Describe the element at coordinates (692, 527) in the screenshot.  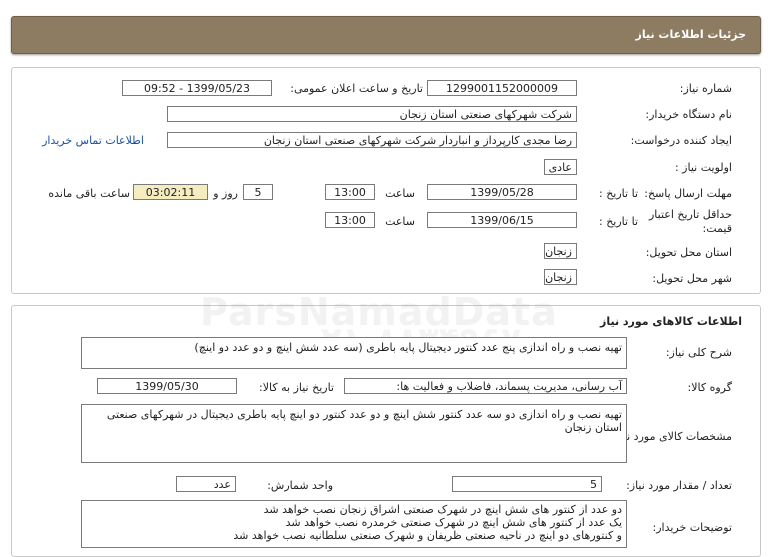
I see `buyer-notes-label: توضیحات خریدار:` at that location.